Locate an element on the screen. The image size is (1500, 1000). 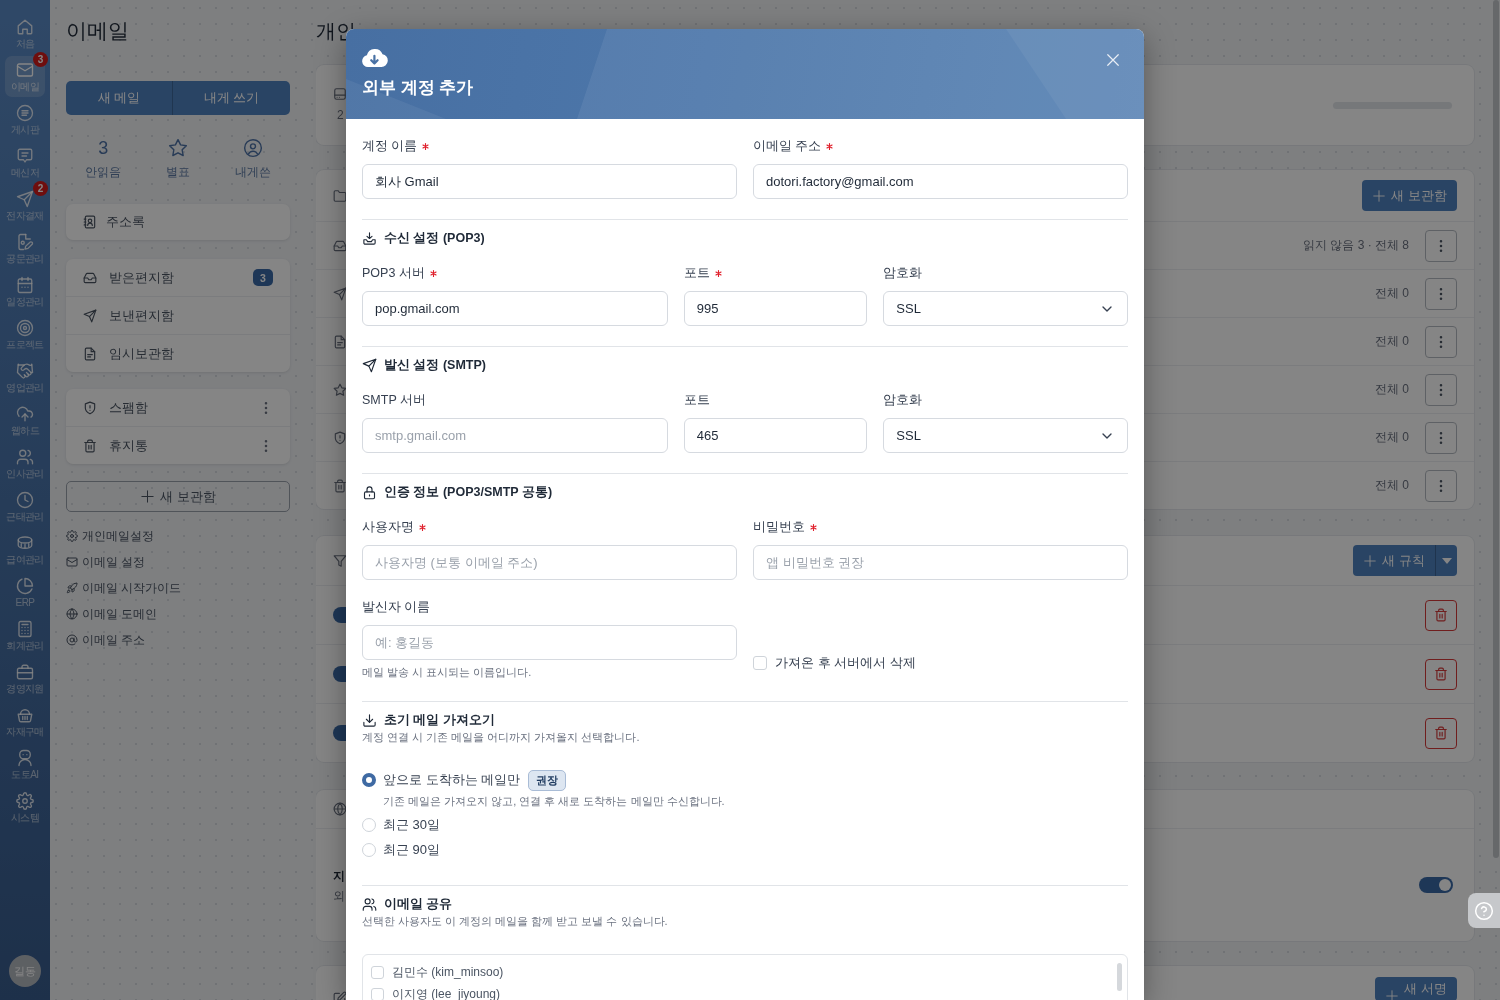
field-label: 포트 is located at coordinates (696, 273).